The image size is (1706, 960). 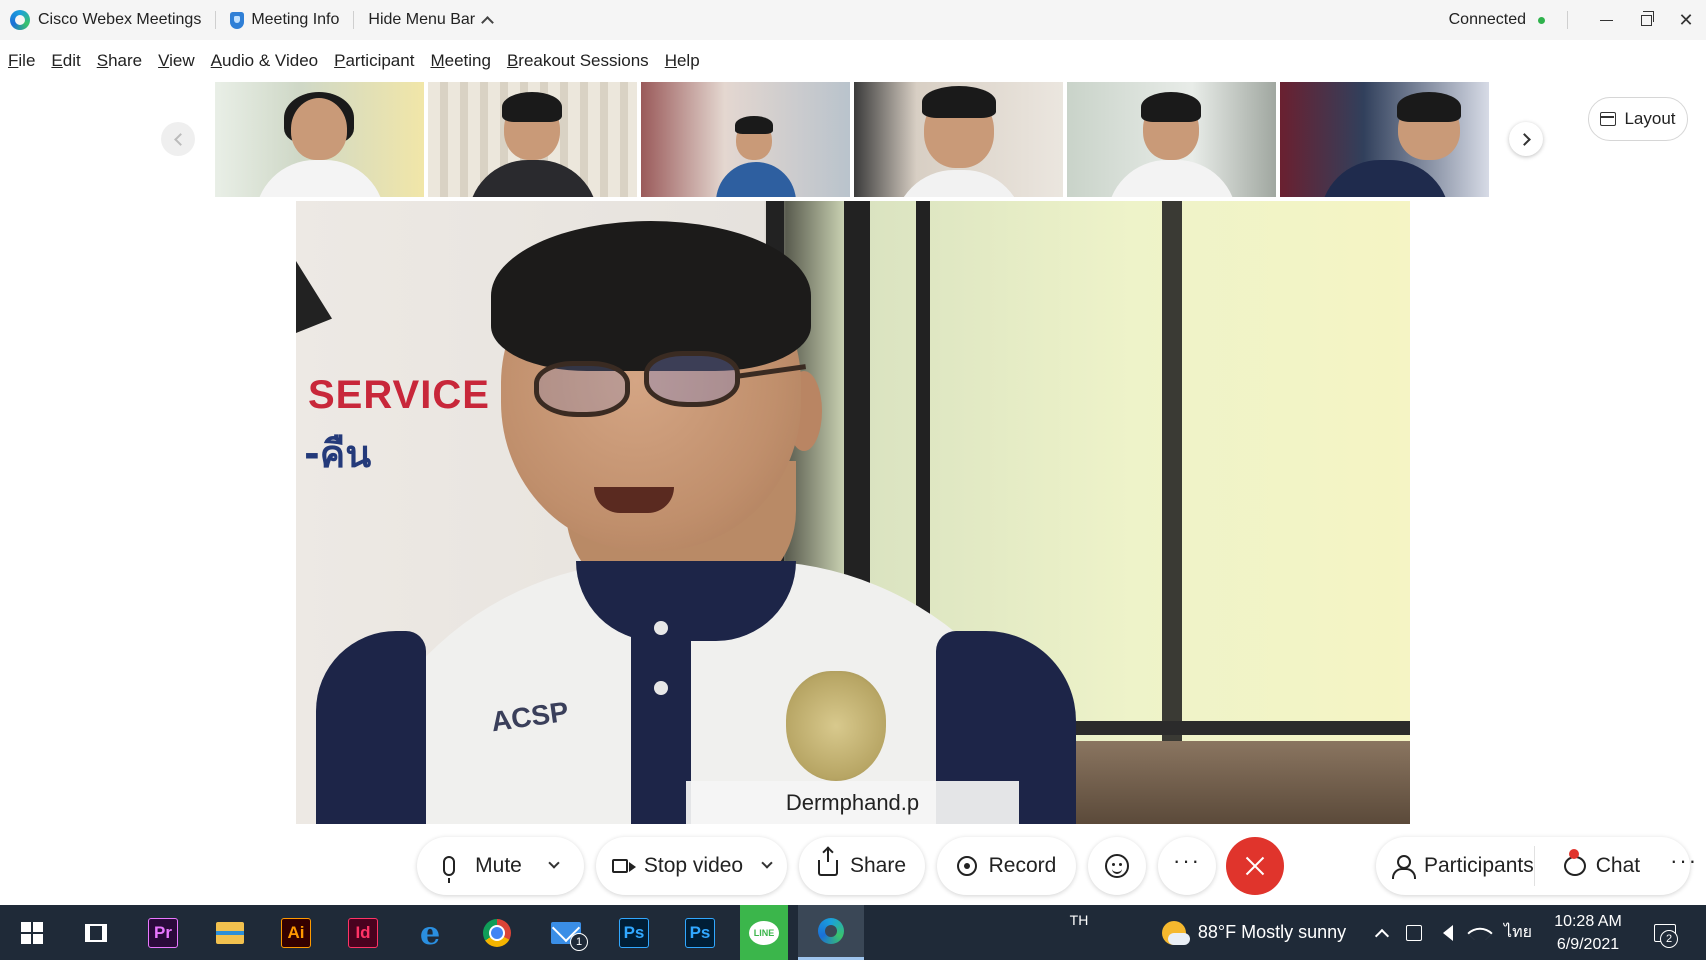 I want to click on internet-explorer-icon: e, so click(x=430, y=932).